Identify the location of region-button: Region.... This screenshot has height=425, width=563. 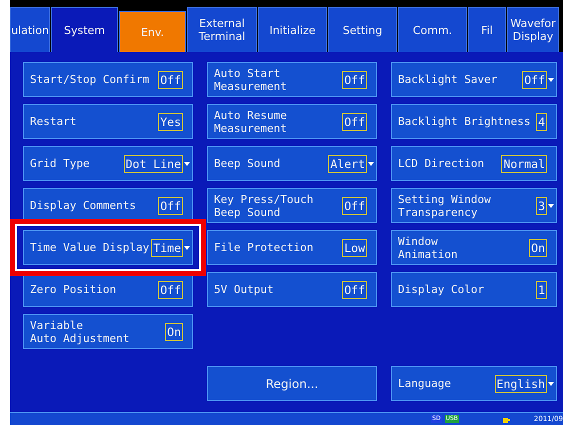
(292, 383).